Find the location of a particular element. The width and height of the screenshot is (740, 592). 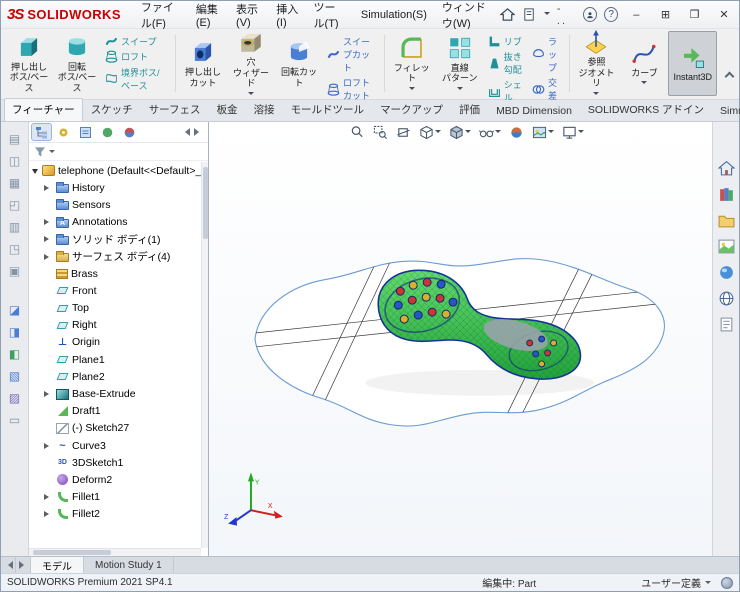

tab-scroll-left-icon is located at coordinates (8, 565).